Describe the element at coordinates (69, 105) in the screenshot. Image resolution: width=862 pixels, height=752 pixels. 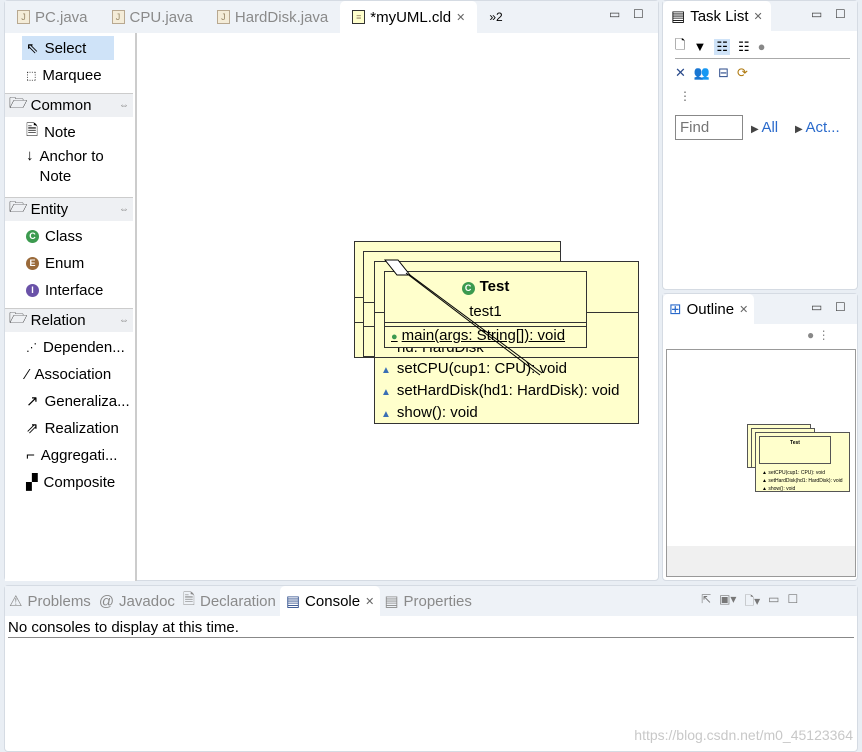
I see `palette-section-common: 🗁 Common ⇔` at that location.